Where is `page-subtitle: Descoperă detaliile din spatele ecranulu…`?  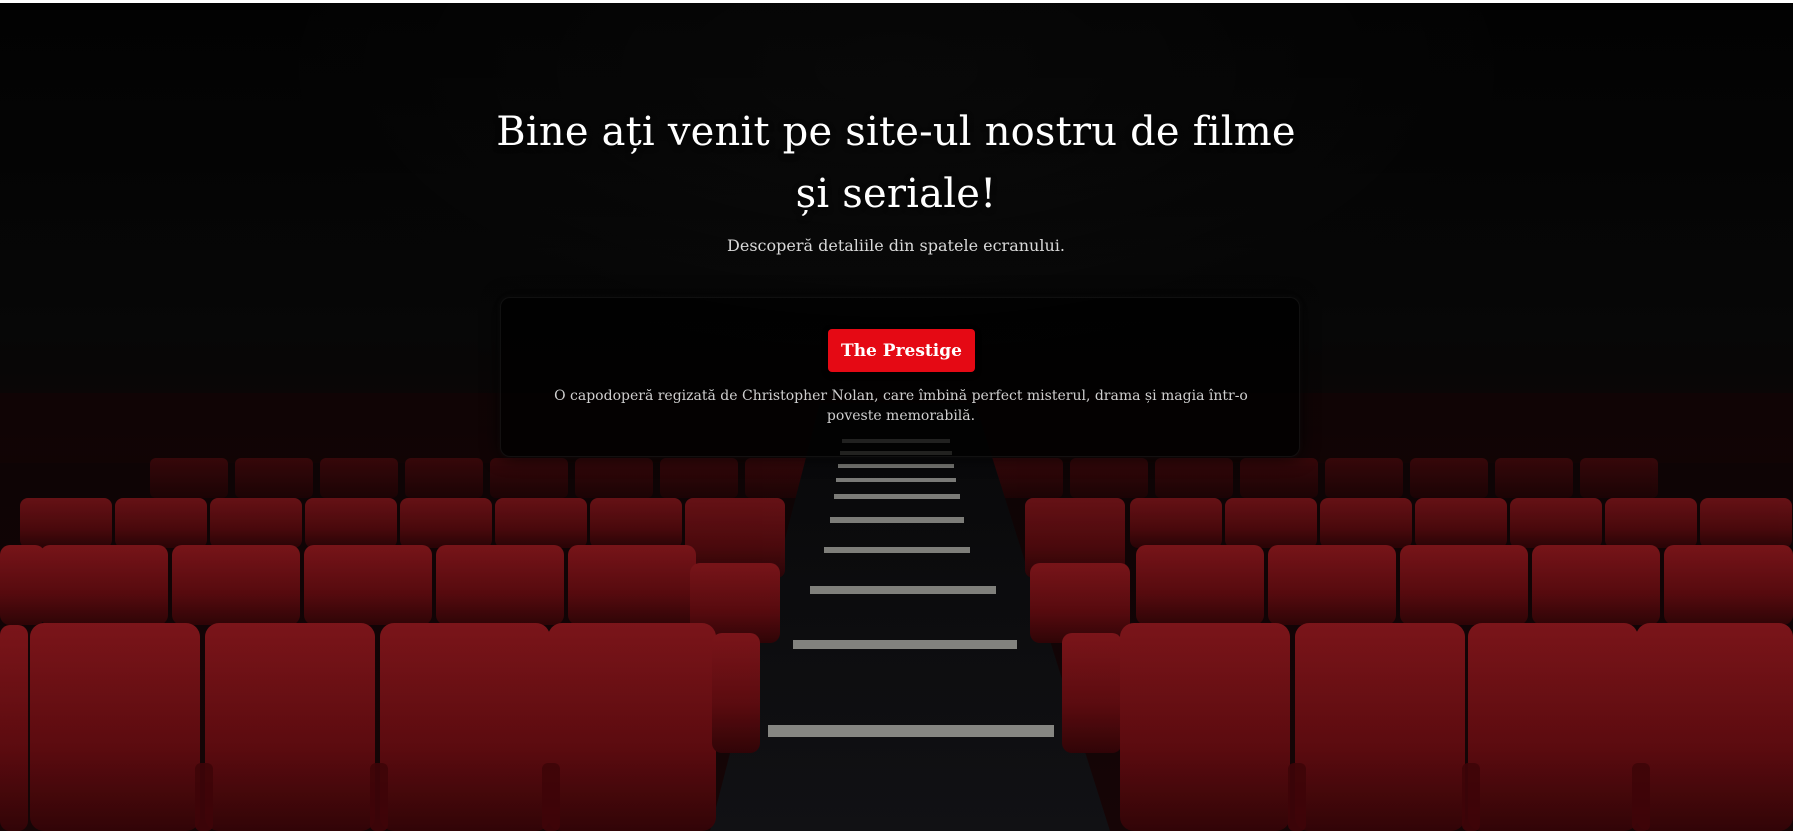 page-subtitle: Descoperă detaliile din spatele ecranulu… is located at coordinates (896, 245).